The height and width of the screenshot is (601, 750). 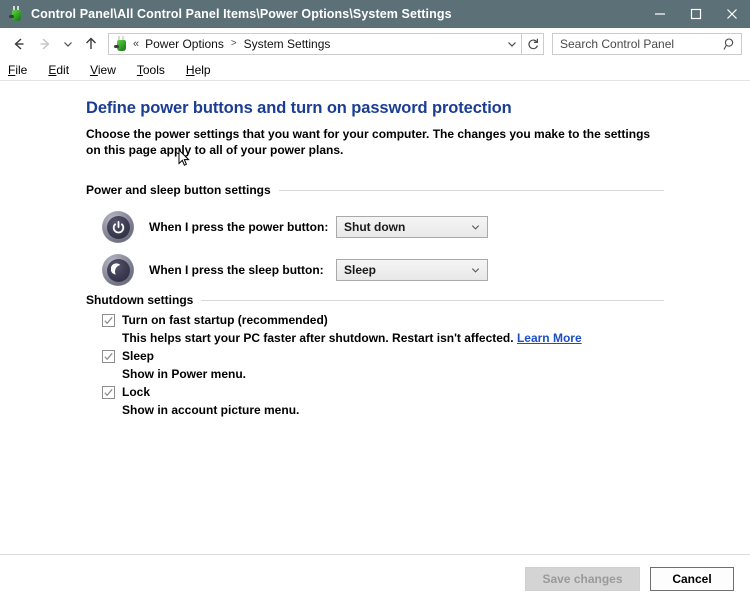 What do you see at coordinates (91, 44) in the screenshot?
I see `up-arrow-icon` at bounding box center [91, 44].